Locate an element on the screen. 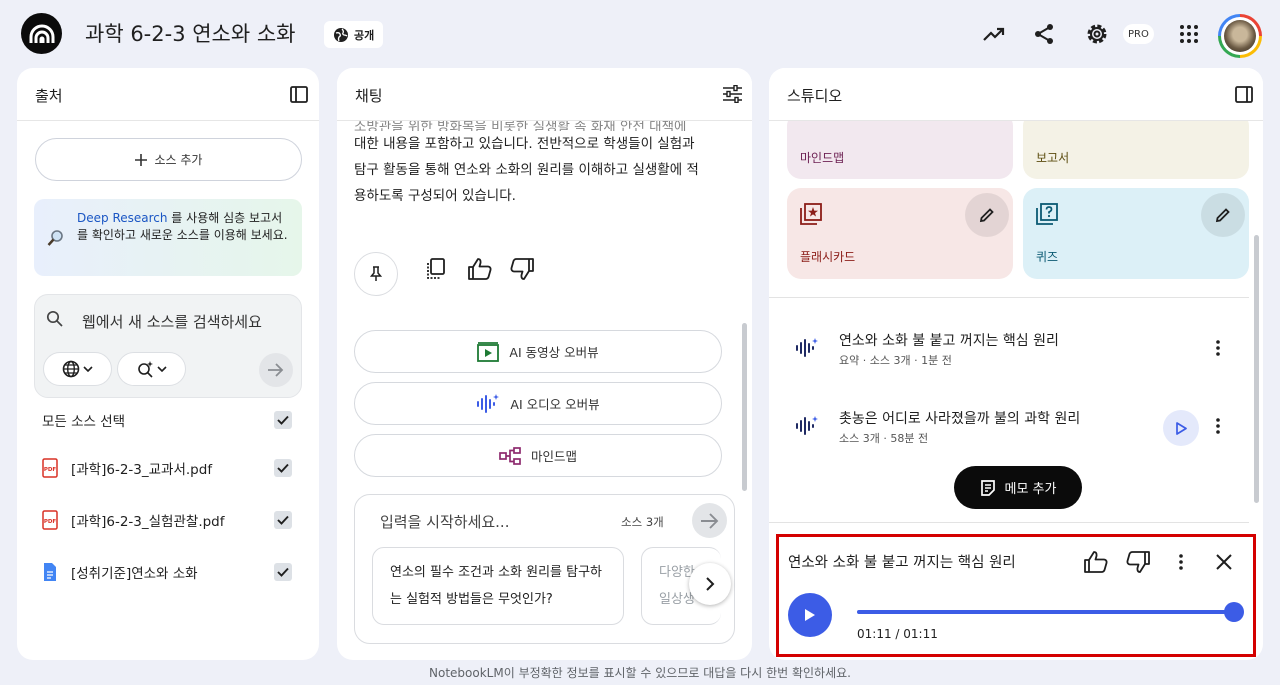 Image resolution: width=1280 pixels, height=685 pixels. suggested-question: 연소의 필수 조건과 소화 원리를 탐구하는 실험적 방법들은 무엇인가? is located at coordinates (498, 586).